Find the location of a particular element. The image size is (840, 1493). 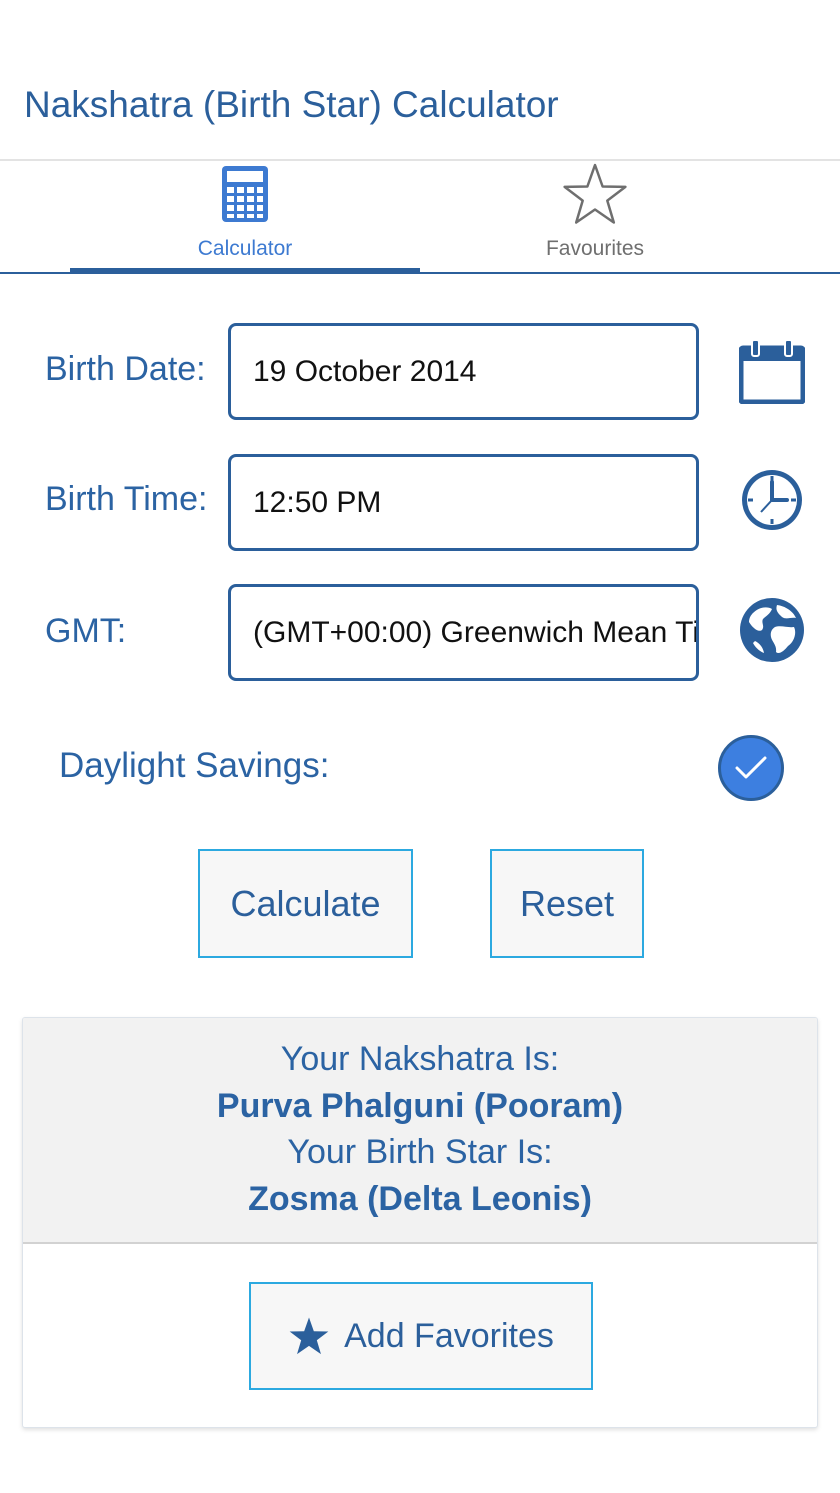

gmt-label: GMT: is located at coordinates (86, 631).